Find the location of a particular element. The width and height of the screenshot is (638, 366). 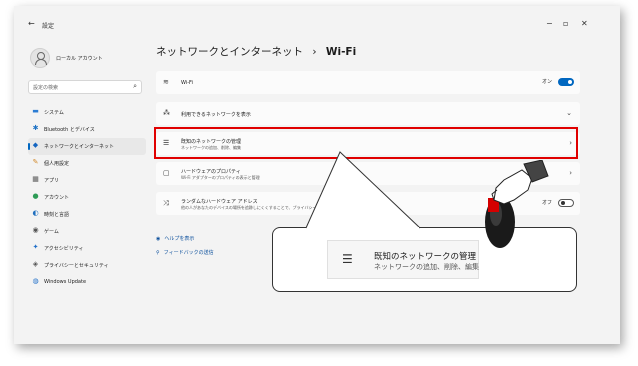

list-icon: ☰ is located at coordinates (347, 259).